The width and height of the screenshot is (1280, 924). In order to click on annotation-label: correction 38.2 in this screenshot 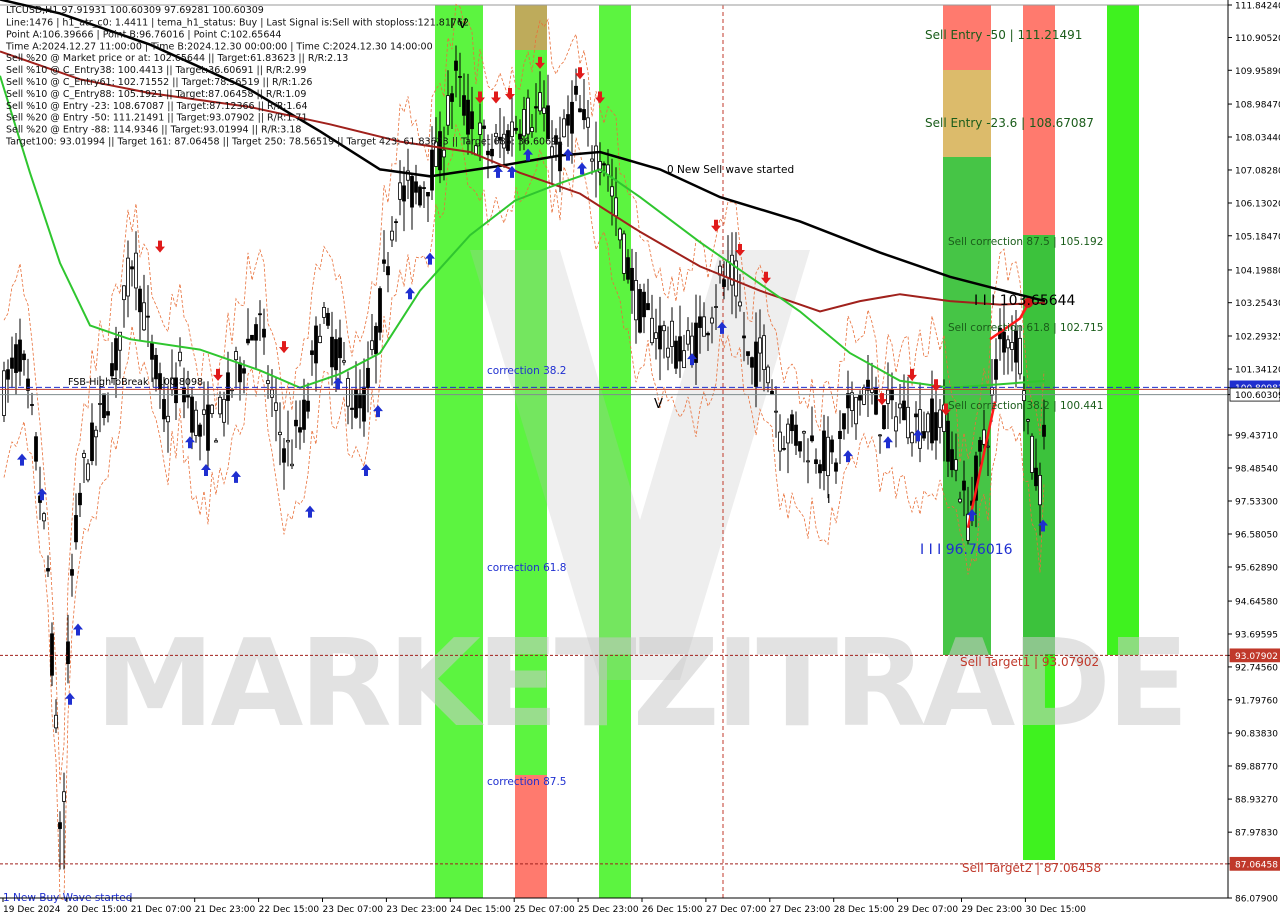, I will do `click(526, 371)`.